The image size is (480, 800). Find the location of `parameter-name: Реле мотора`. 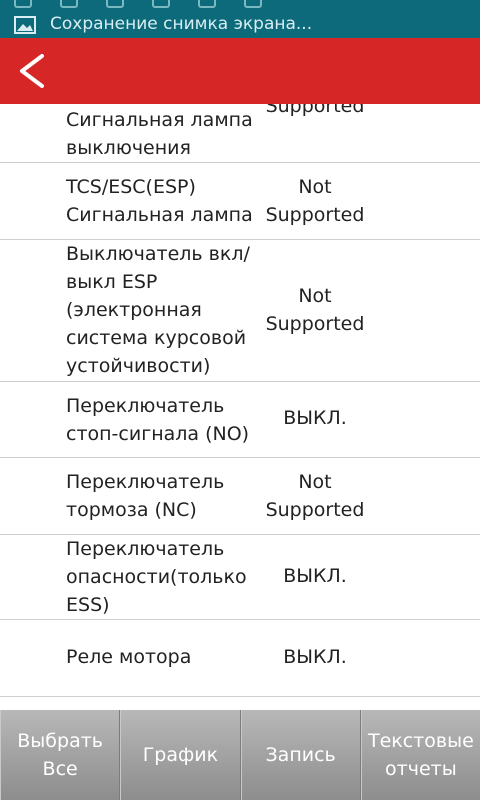

parameter-name: Реле мотора is located at coordinates (129, 657).